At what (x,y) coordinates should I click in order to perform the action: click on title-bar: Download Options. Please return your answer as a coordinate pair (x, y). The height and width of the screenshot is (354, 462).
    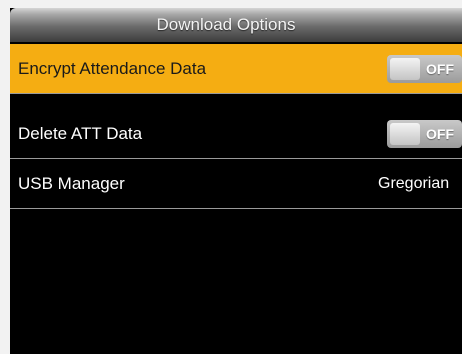
    Looking at the image, I should click on (236, 25).